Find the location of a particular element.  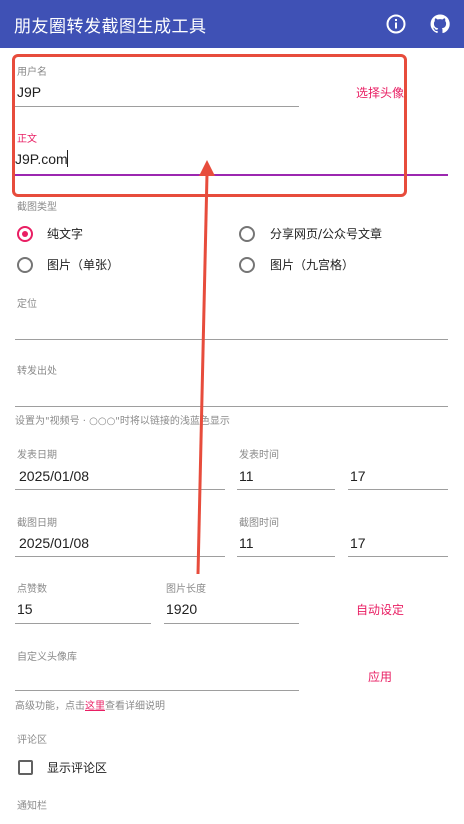

annotation-arrow is located at coordinates (205, 367).